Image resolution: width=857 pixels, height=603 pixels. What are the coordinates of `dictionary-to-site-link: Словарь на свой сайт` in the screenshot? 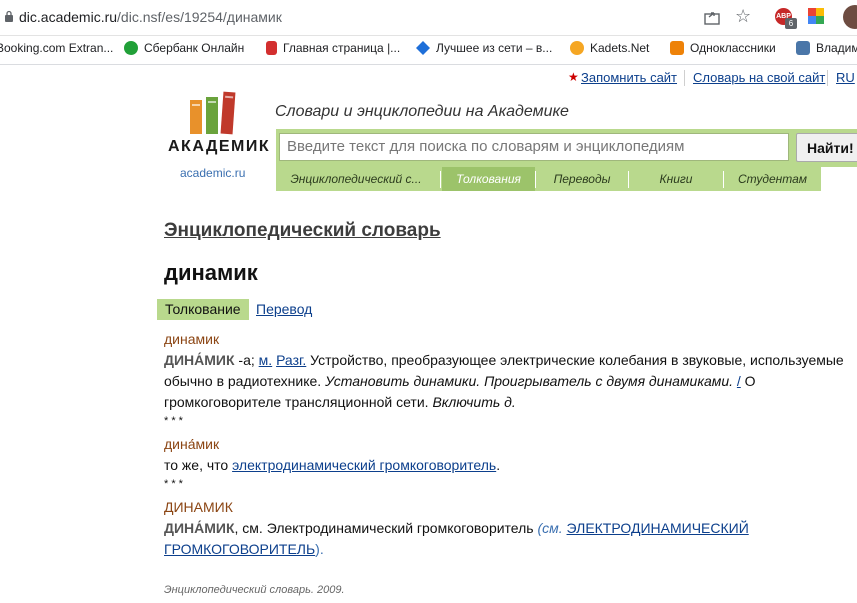 It's located at (759, 77).